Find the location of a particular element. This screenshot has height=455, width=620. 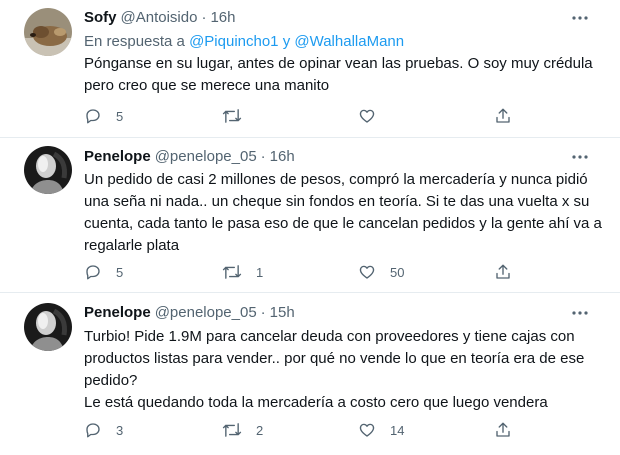

like-count: 50 is located at coordinates (397, 272).